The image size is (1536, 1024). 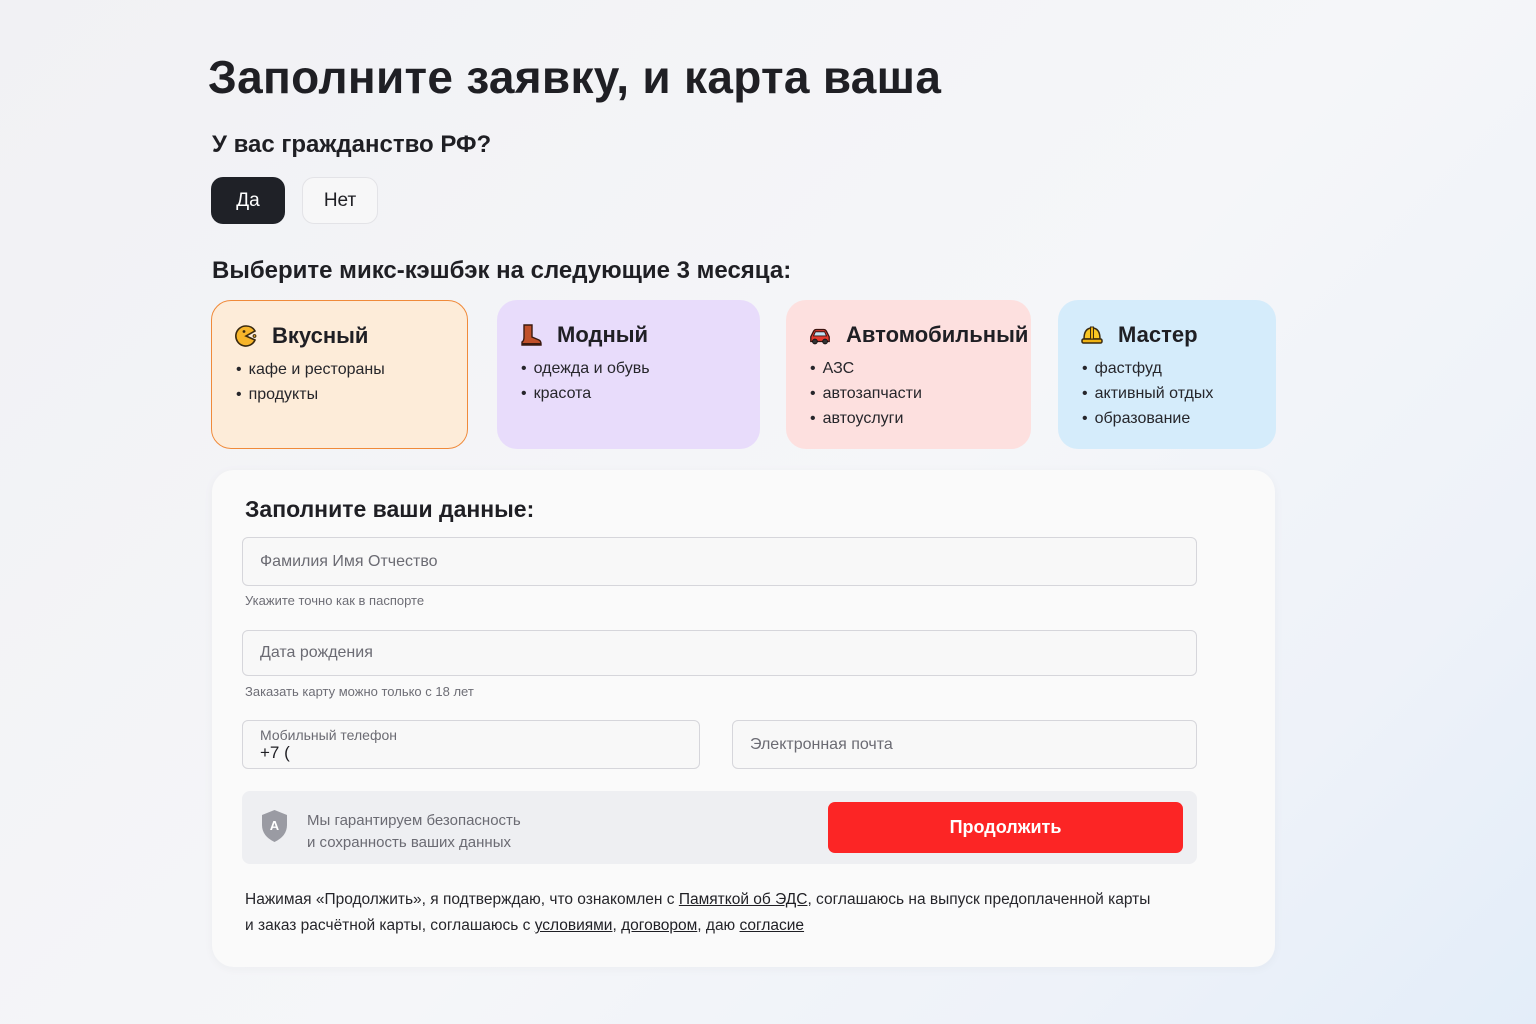 What do you see at coordinates (617, 925) in the screenshot?
I see `legal-text: ,` at bounding box center [617, 925].